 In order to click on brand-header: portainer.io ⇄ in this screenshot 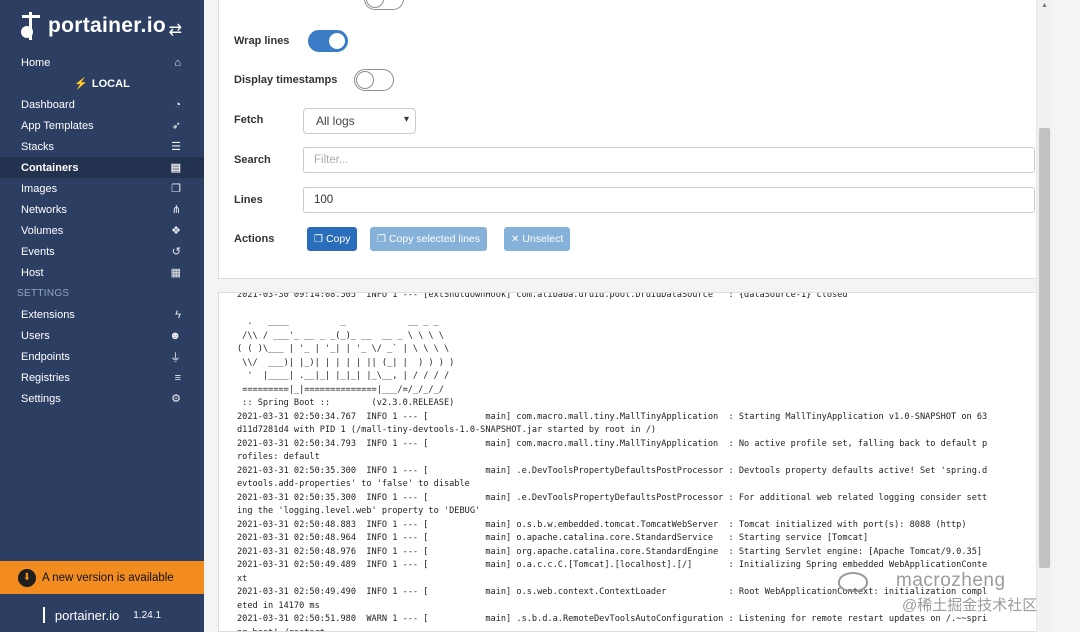, I will do `click(102, 26)`.